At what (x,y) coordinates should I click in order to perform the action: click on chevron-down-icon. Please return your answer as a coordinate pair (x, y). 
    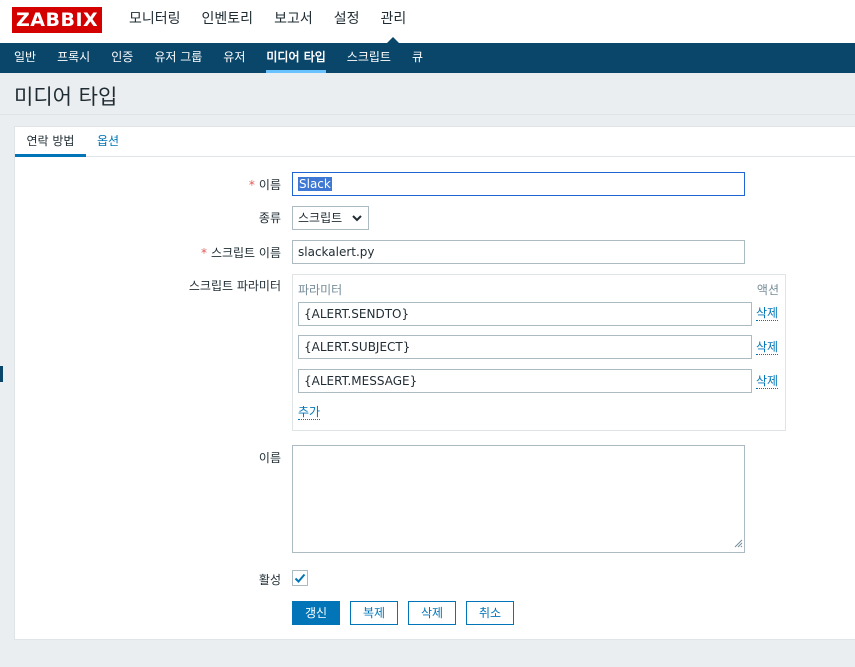
    Looking at the image, I should click on (357, 221).